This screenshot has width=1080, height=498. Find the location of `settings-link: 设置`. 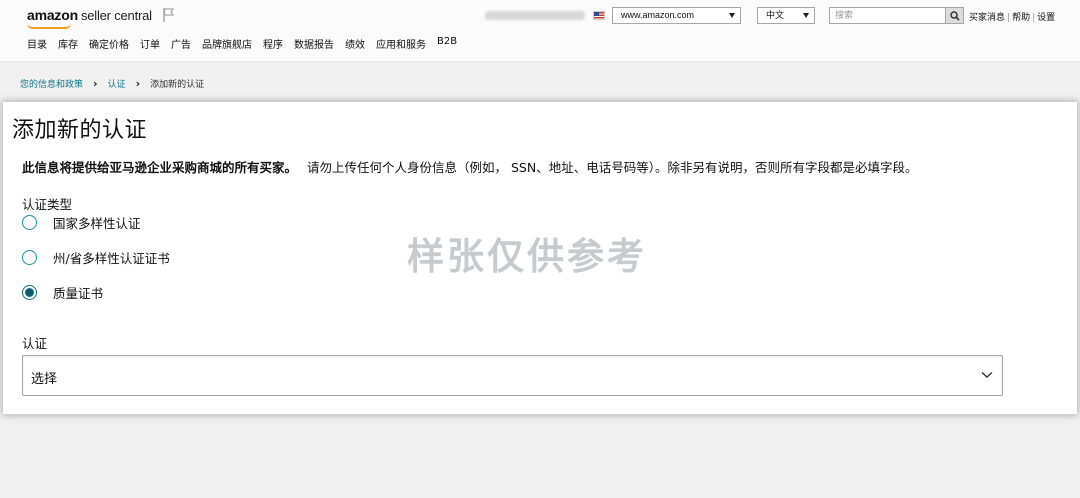

settings-link: 设置 is located at coordinates (1046, 18).